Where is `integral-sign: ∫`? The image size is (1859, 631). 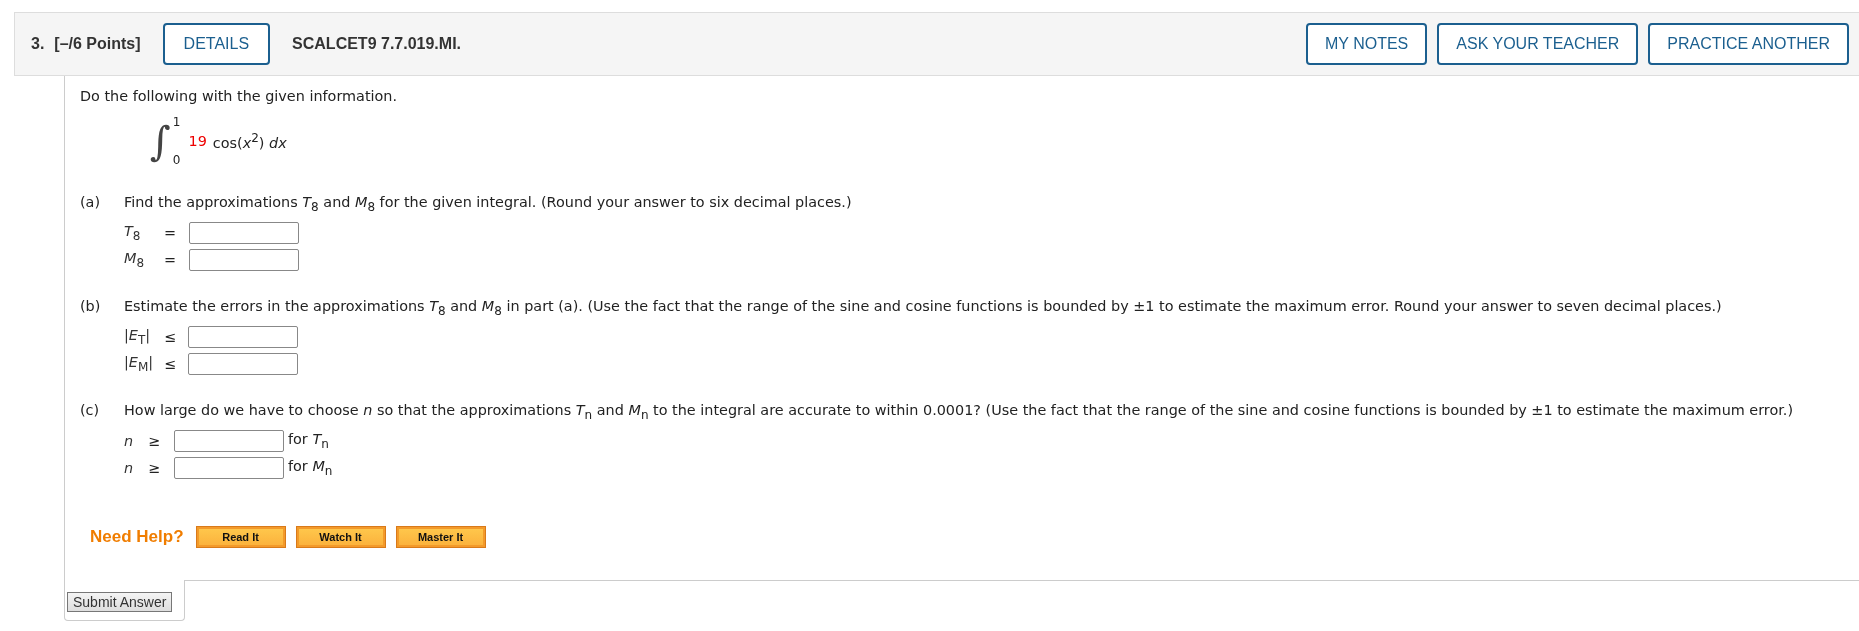
integral-sign: ∫ is located at coordinates (160, 141).